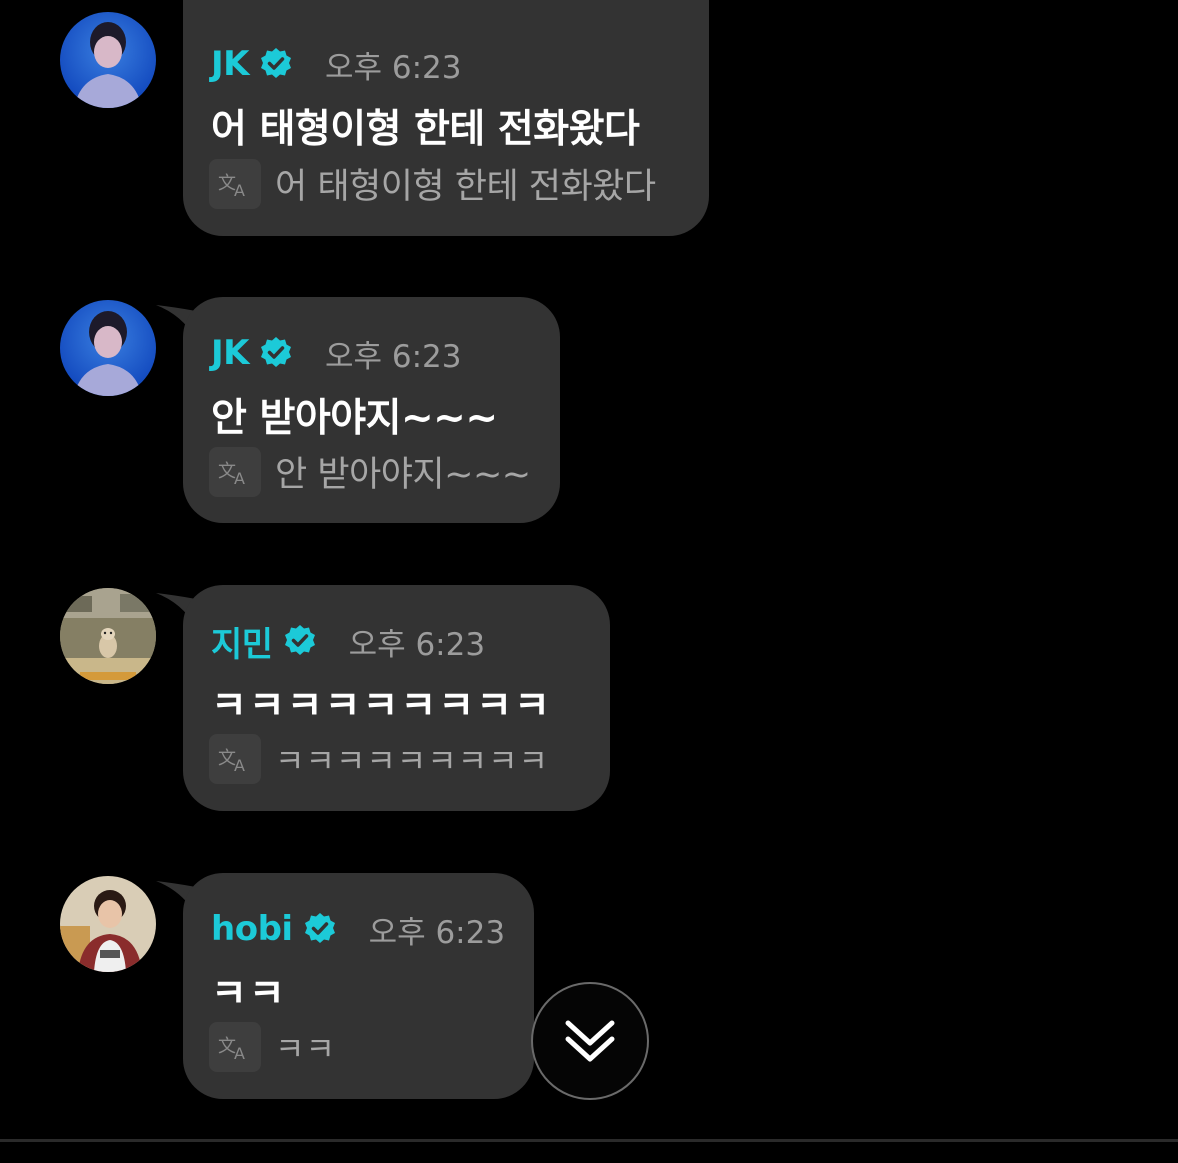 The image size is (1178, 1163). I want to click on translation-row: 文 A 안 받아야지~~~, so click(370, 471).